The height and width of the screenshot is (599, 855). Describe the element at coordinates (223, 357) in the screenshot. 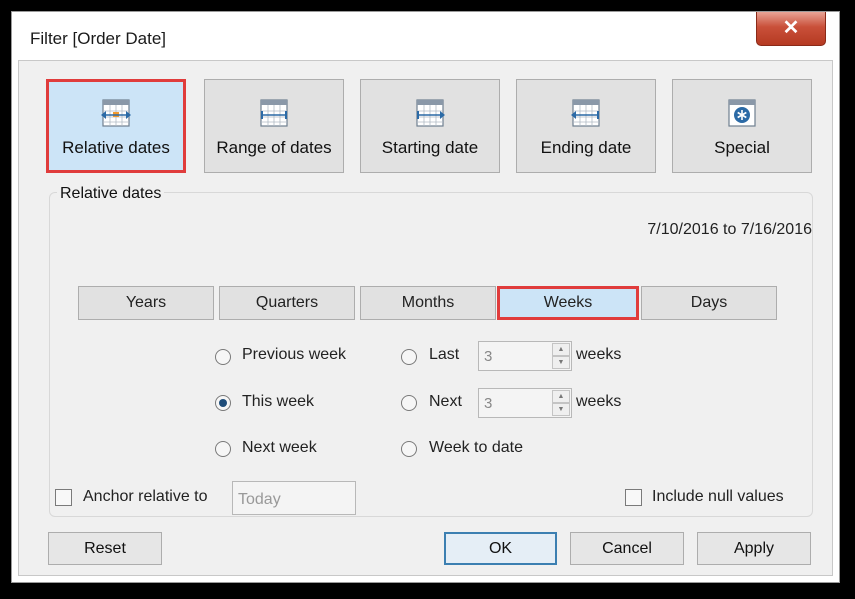

I see `previous-week-radio` at that location.